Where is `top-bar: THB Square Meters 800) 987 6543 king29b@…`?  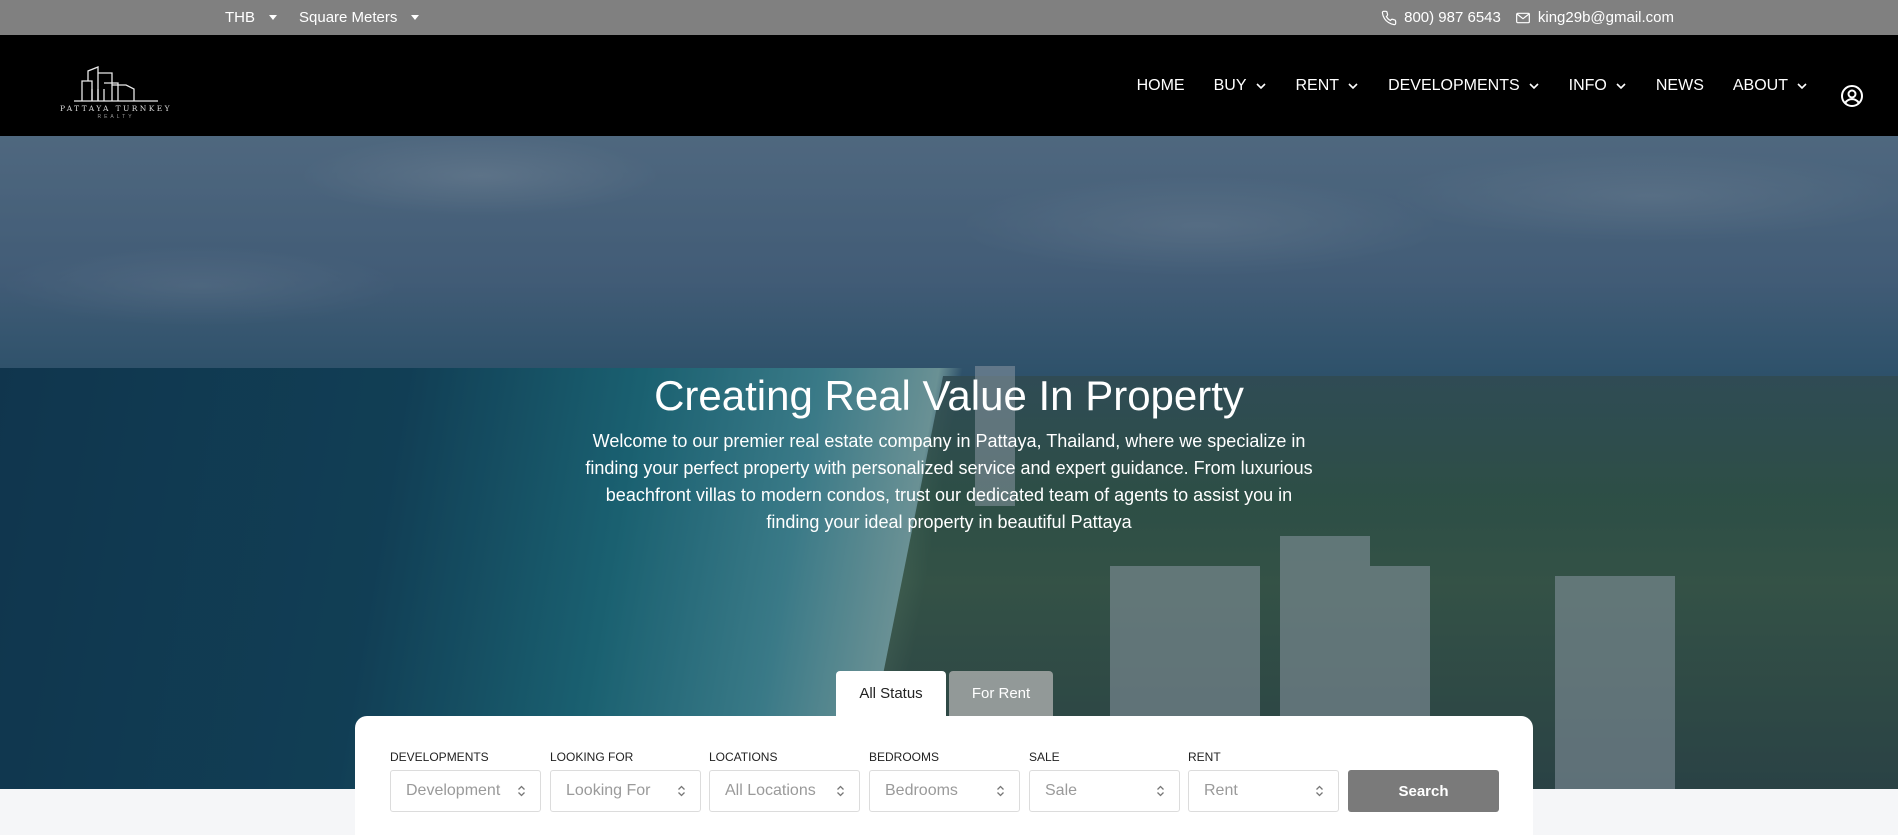 top-bar: THB Square Meters 800) 987 6543 king29b@… is located at coordinates (949, 17).